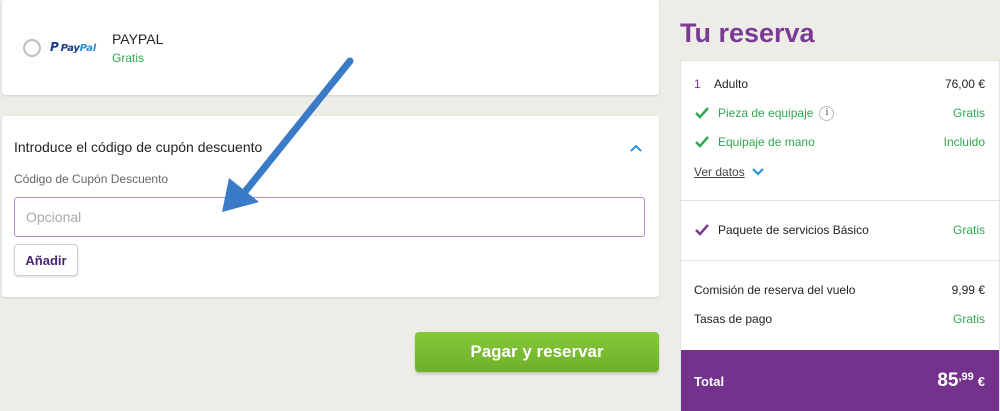 The image size is (1000, 411). What do you see at coordinates (839, 113) in the screenshot?
I see `baggage-row: Pieza de equipaje i Gratis` at bounding box center [839, 113].